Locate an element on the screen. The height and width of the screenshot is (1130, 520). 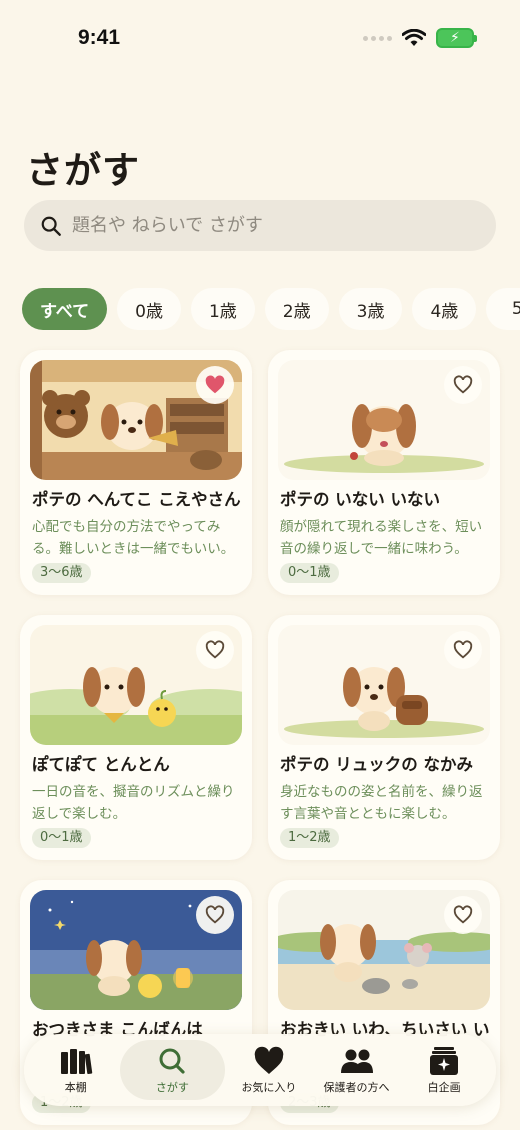
tab-bookshelf: 本棚 is located at coordinates (76, 1070).